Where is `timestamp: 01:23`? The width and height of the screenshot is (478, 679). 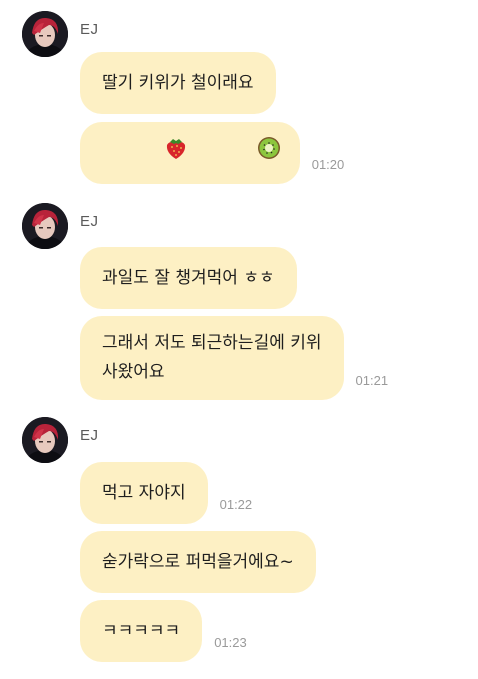 timestamp: 01:23 is located at coordinates (230, 642).